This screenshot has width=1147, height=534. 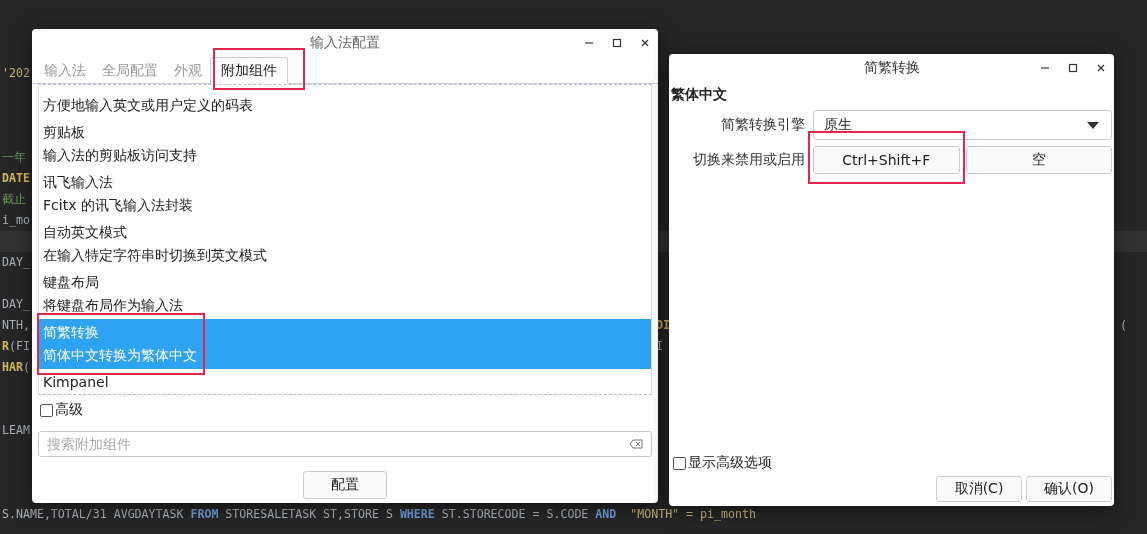 I want to click on code-text: R, so click(x=5, y=346).